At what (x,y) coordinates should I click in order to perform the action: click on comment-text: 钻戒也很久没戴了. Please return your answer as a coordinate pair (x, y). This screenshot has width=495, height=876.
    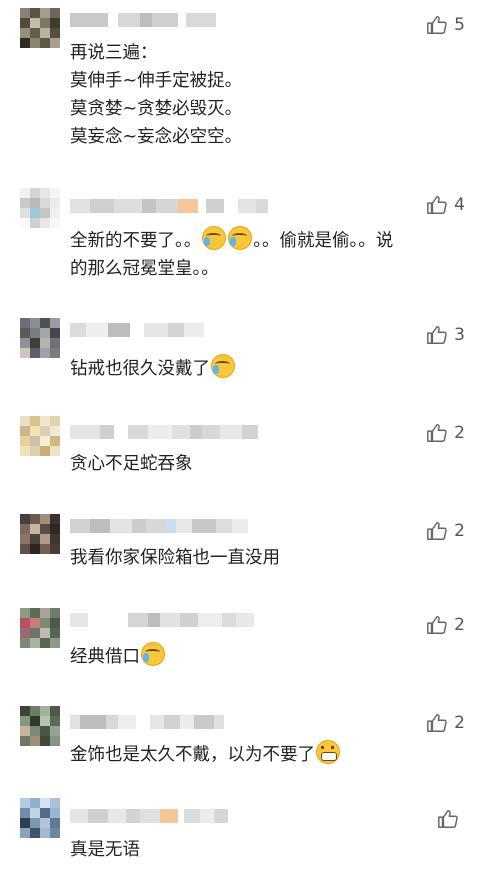
    Looking at the image, I should click on (272, 368).